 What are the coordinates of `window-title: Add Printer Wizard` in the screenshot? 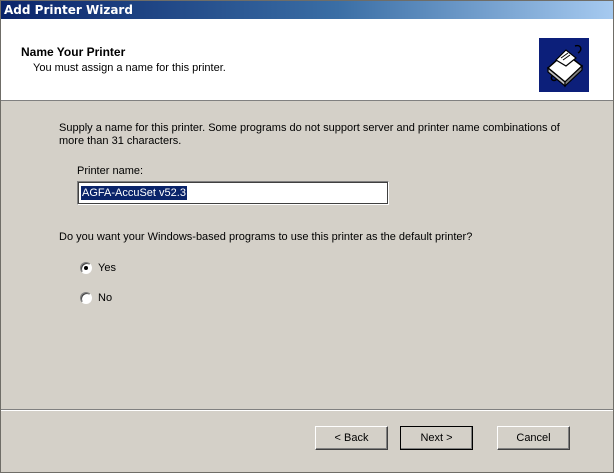 It's located at (68, 10).